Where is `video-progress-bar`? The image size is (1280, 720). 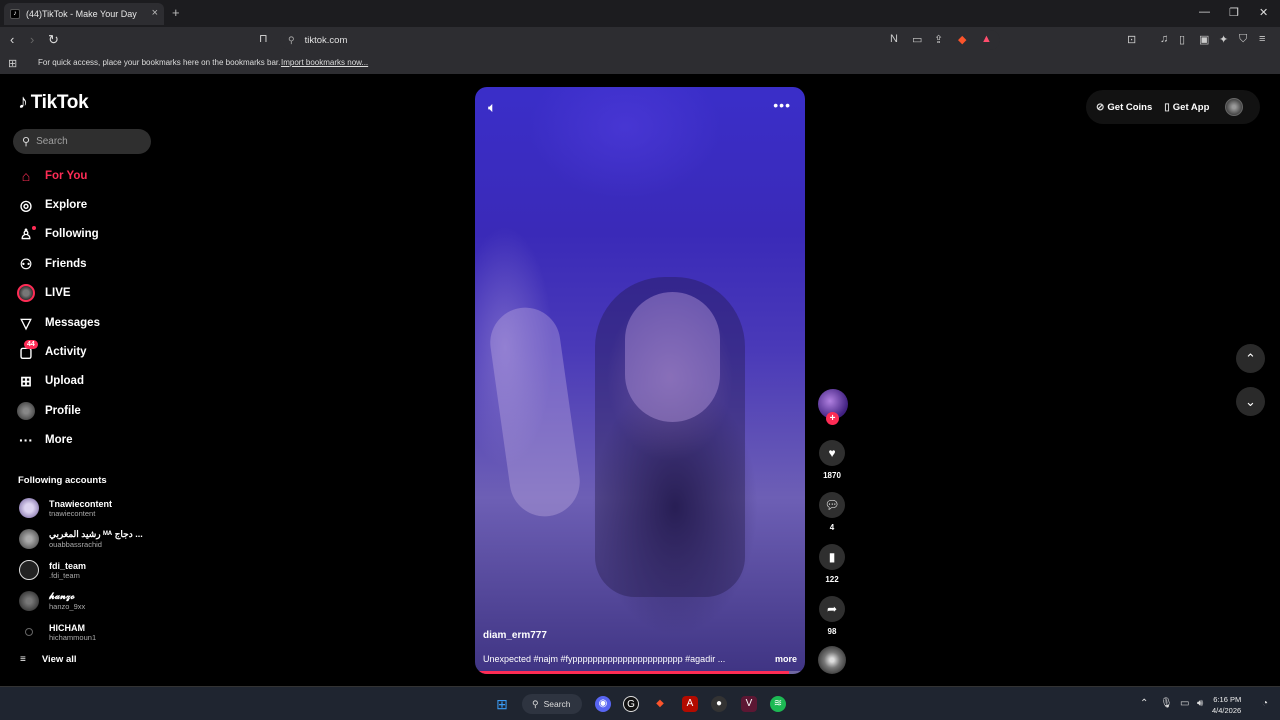 video-progress-bar is located at coordinates (640, 672).